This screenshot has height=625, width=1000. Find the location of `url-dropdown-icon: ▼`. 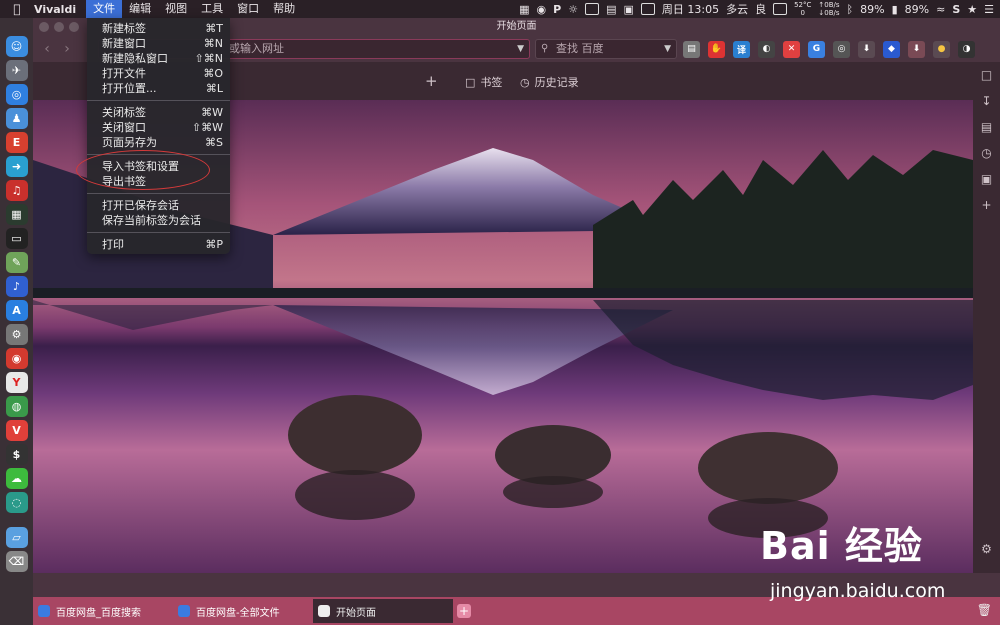

url-dropdown-icon: ▼ is located at coordinates (520, 49).